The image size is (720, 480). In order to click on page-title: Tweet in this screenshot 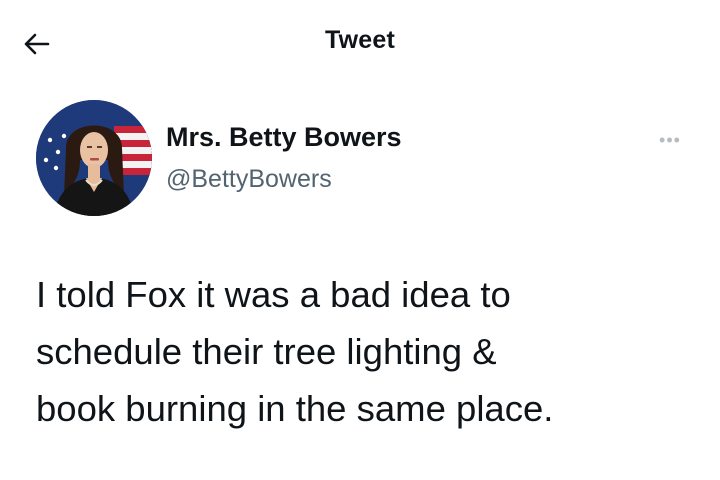, I will do `click(360, 40)`.